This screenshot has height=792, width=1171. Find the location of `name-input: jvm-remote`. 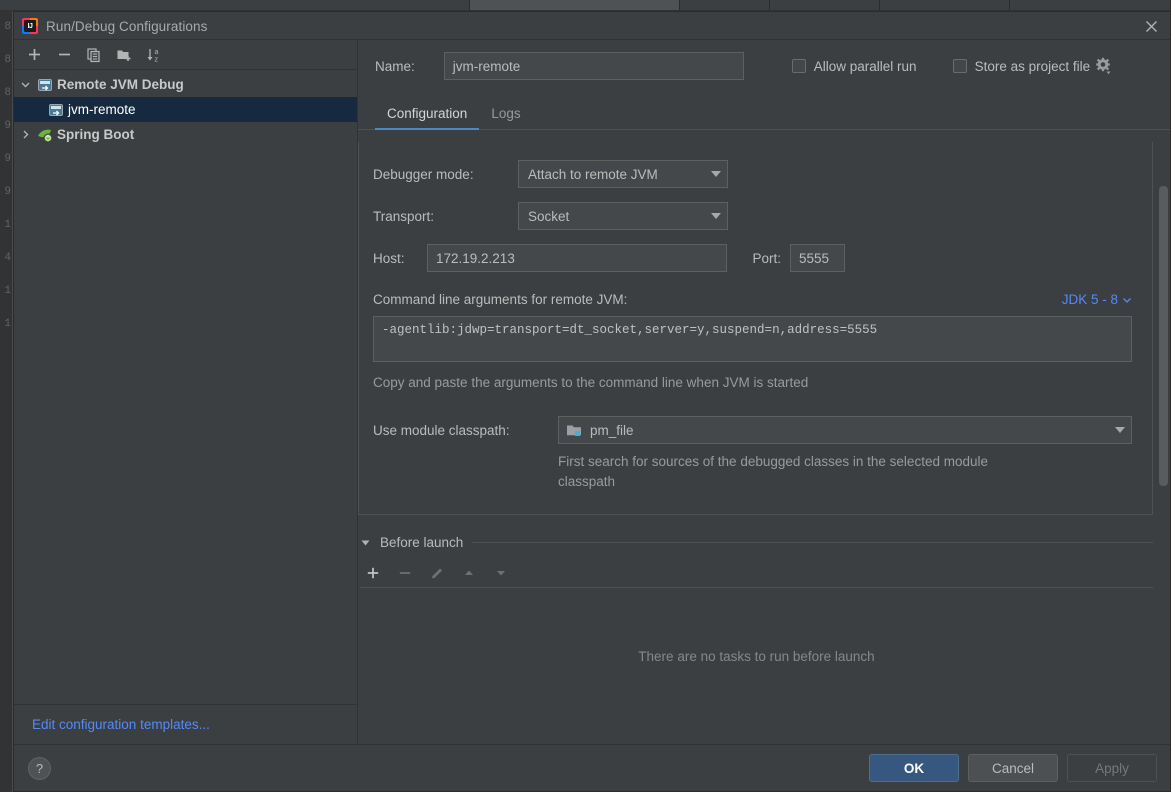

name-input: jvm-remote is located at coordinates (593, 66).